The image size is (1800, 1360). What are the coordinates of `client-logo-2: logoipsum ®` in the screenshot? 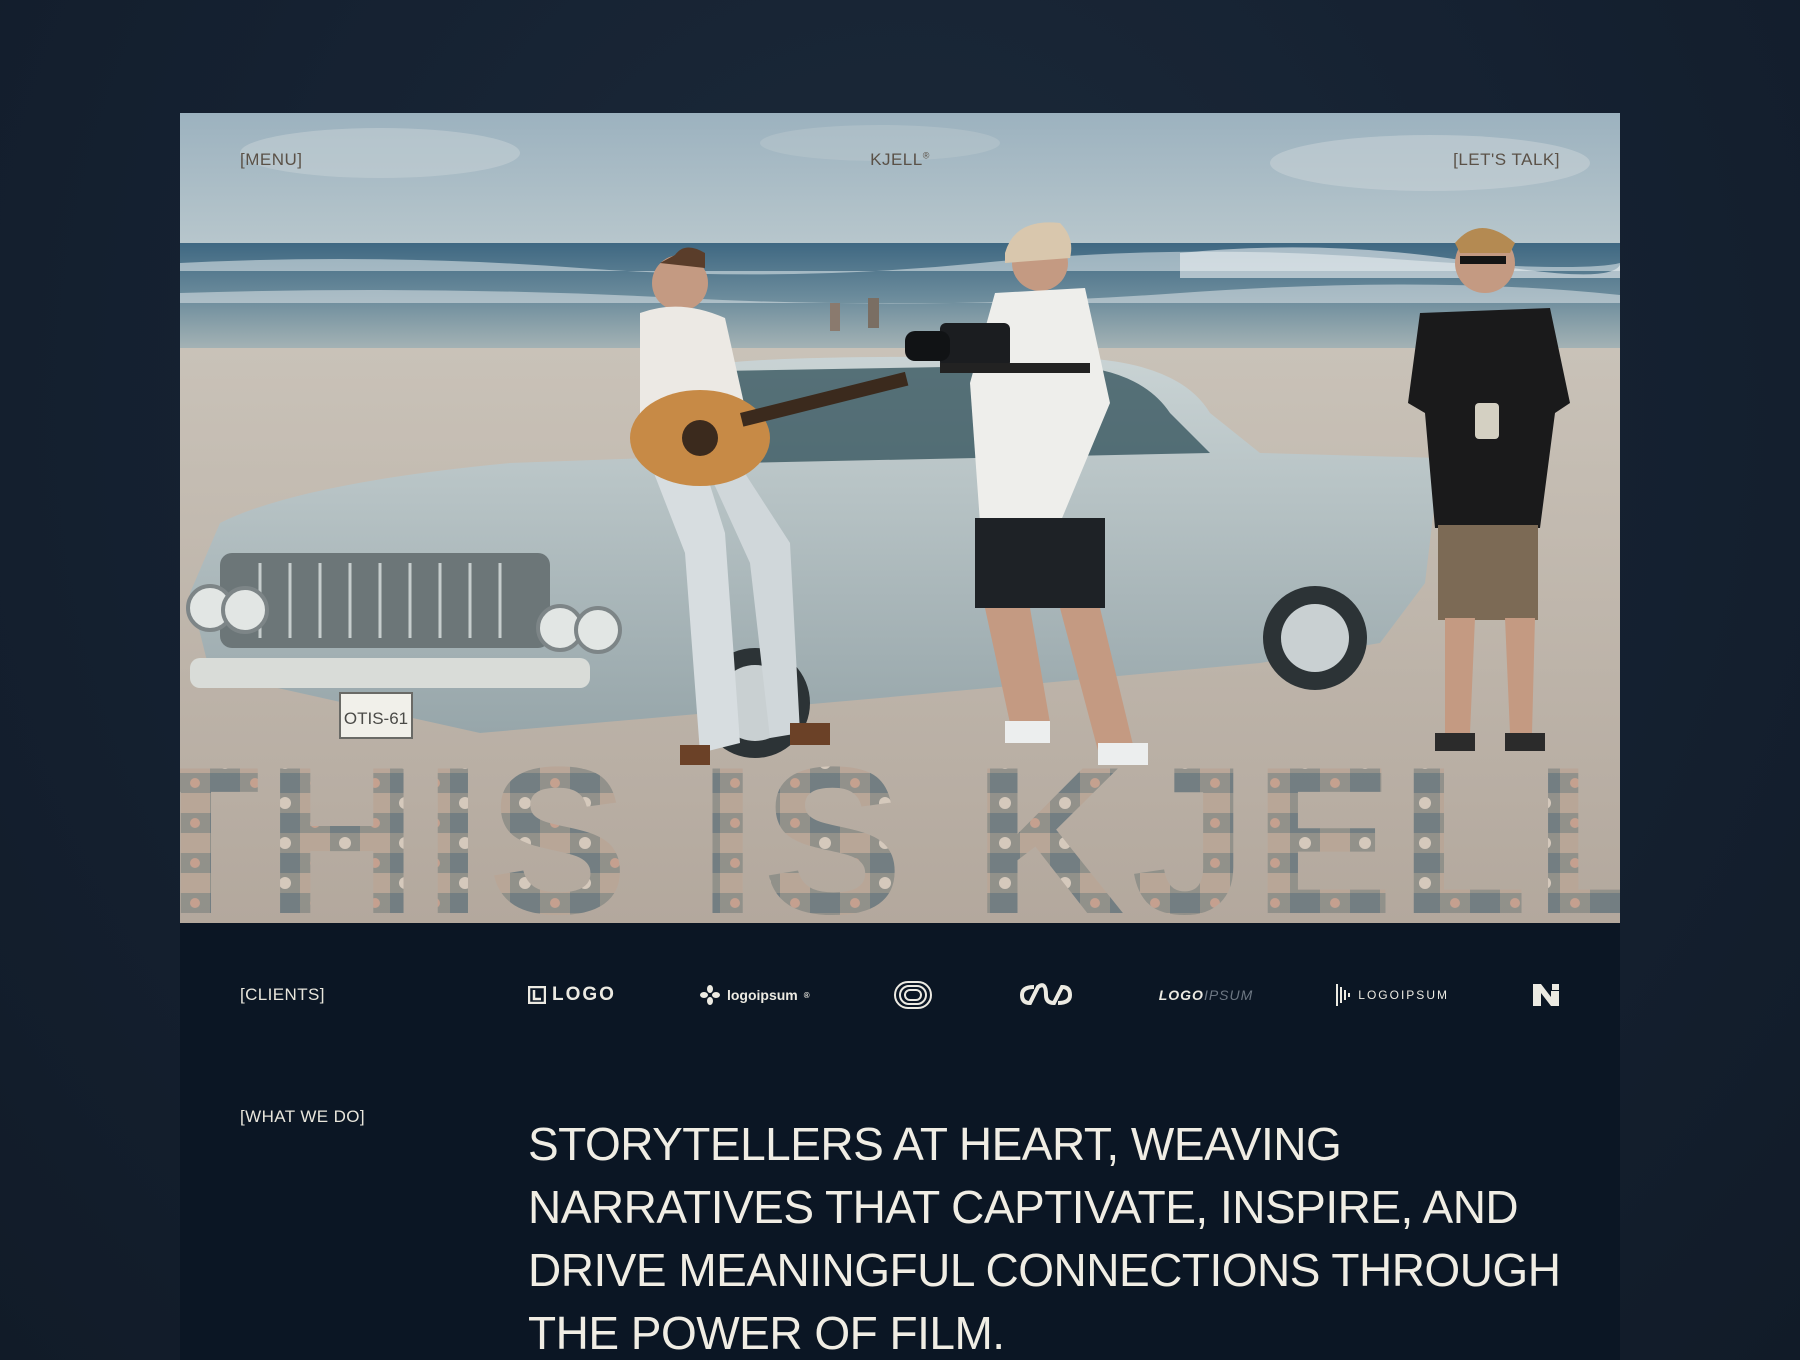 It's located at (754, 995).